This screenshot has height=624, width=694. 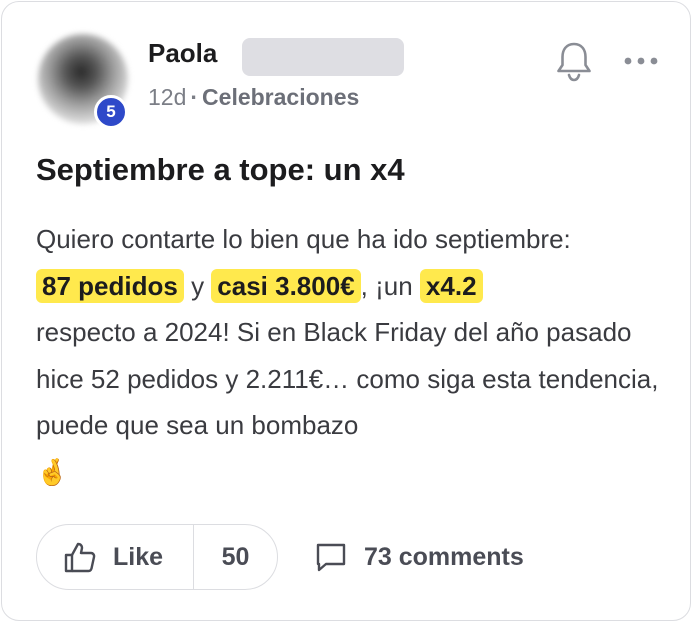 I want to click on post-meta: 12d · Celebraciones, so click(x=253, y=97).